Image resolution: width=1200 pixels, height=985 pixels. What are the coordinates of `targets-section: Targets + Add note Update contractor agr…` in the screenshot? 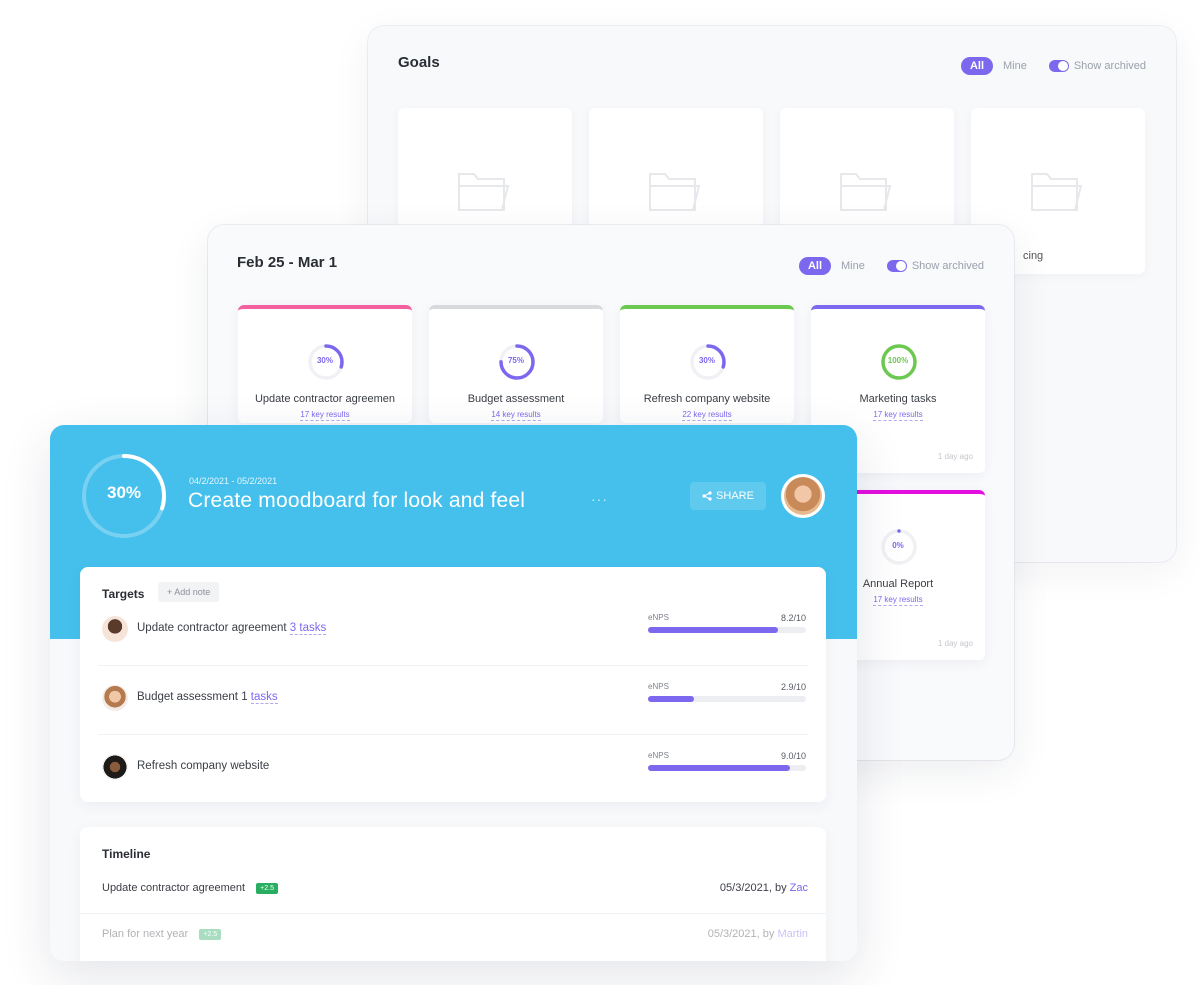 It's located at (453, 684).